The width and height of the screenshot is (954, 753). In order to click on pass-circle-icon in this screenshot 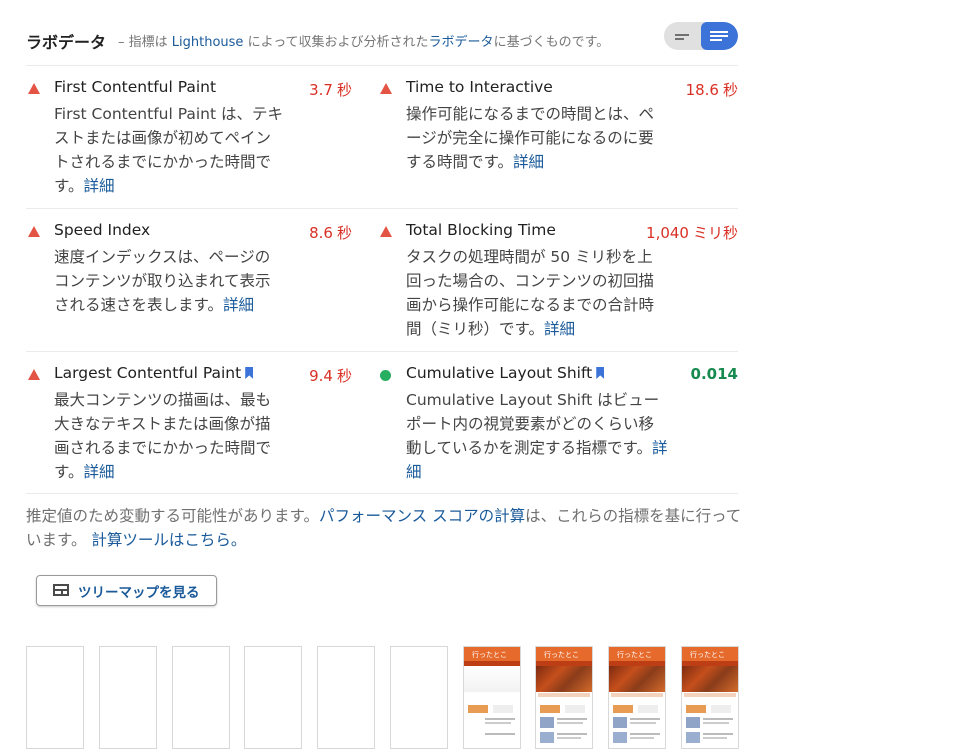, I will do `click(385, 375)`.